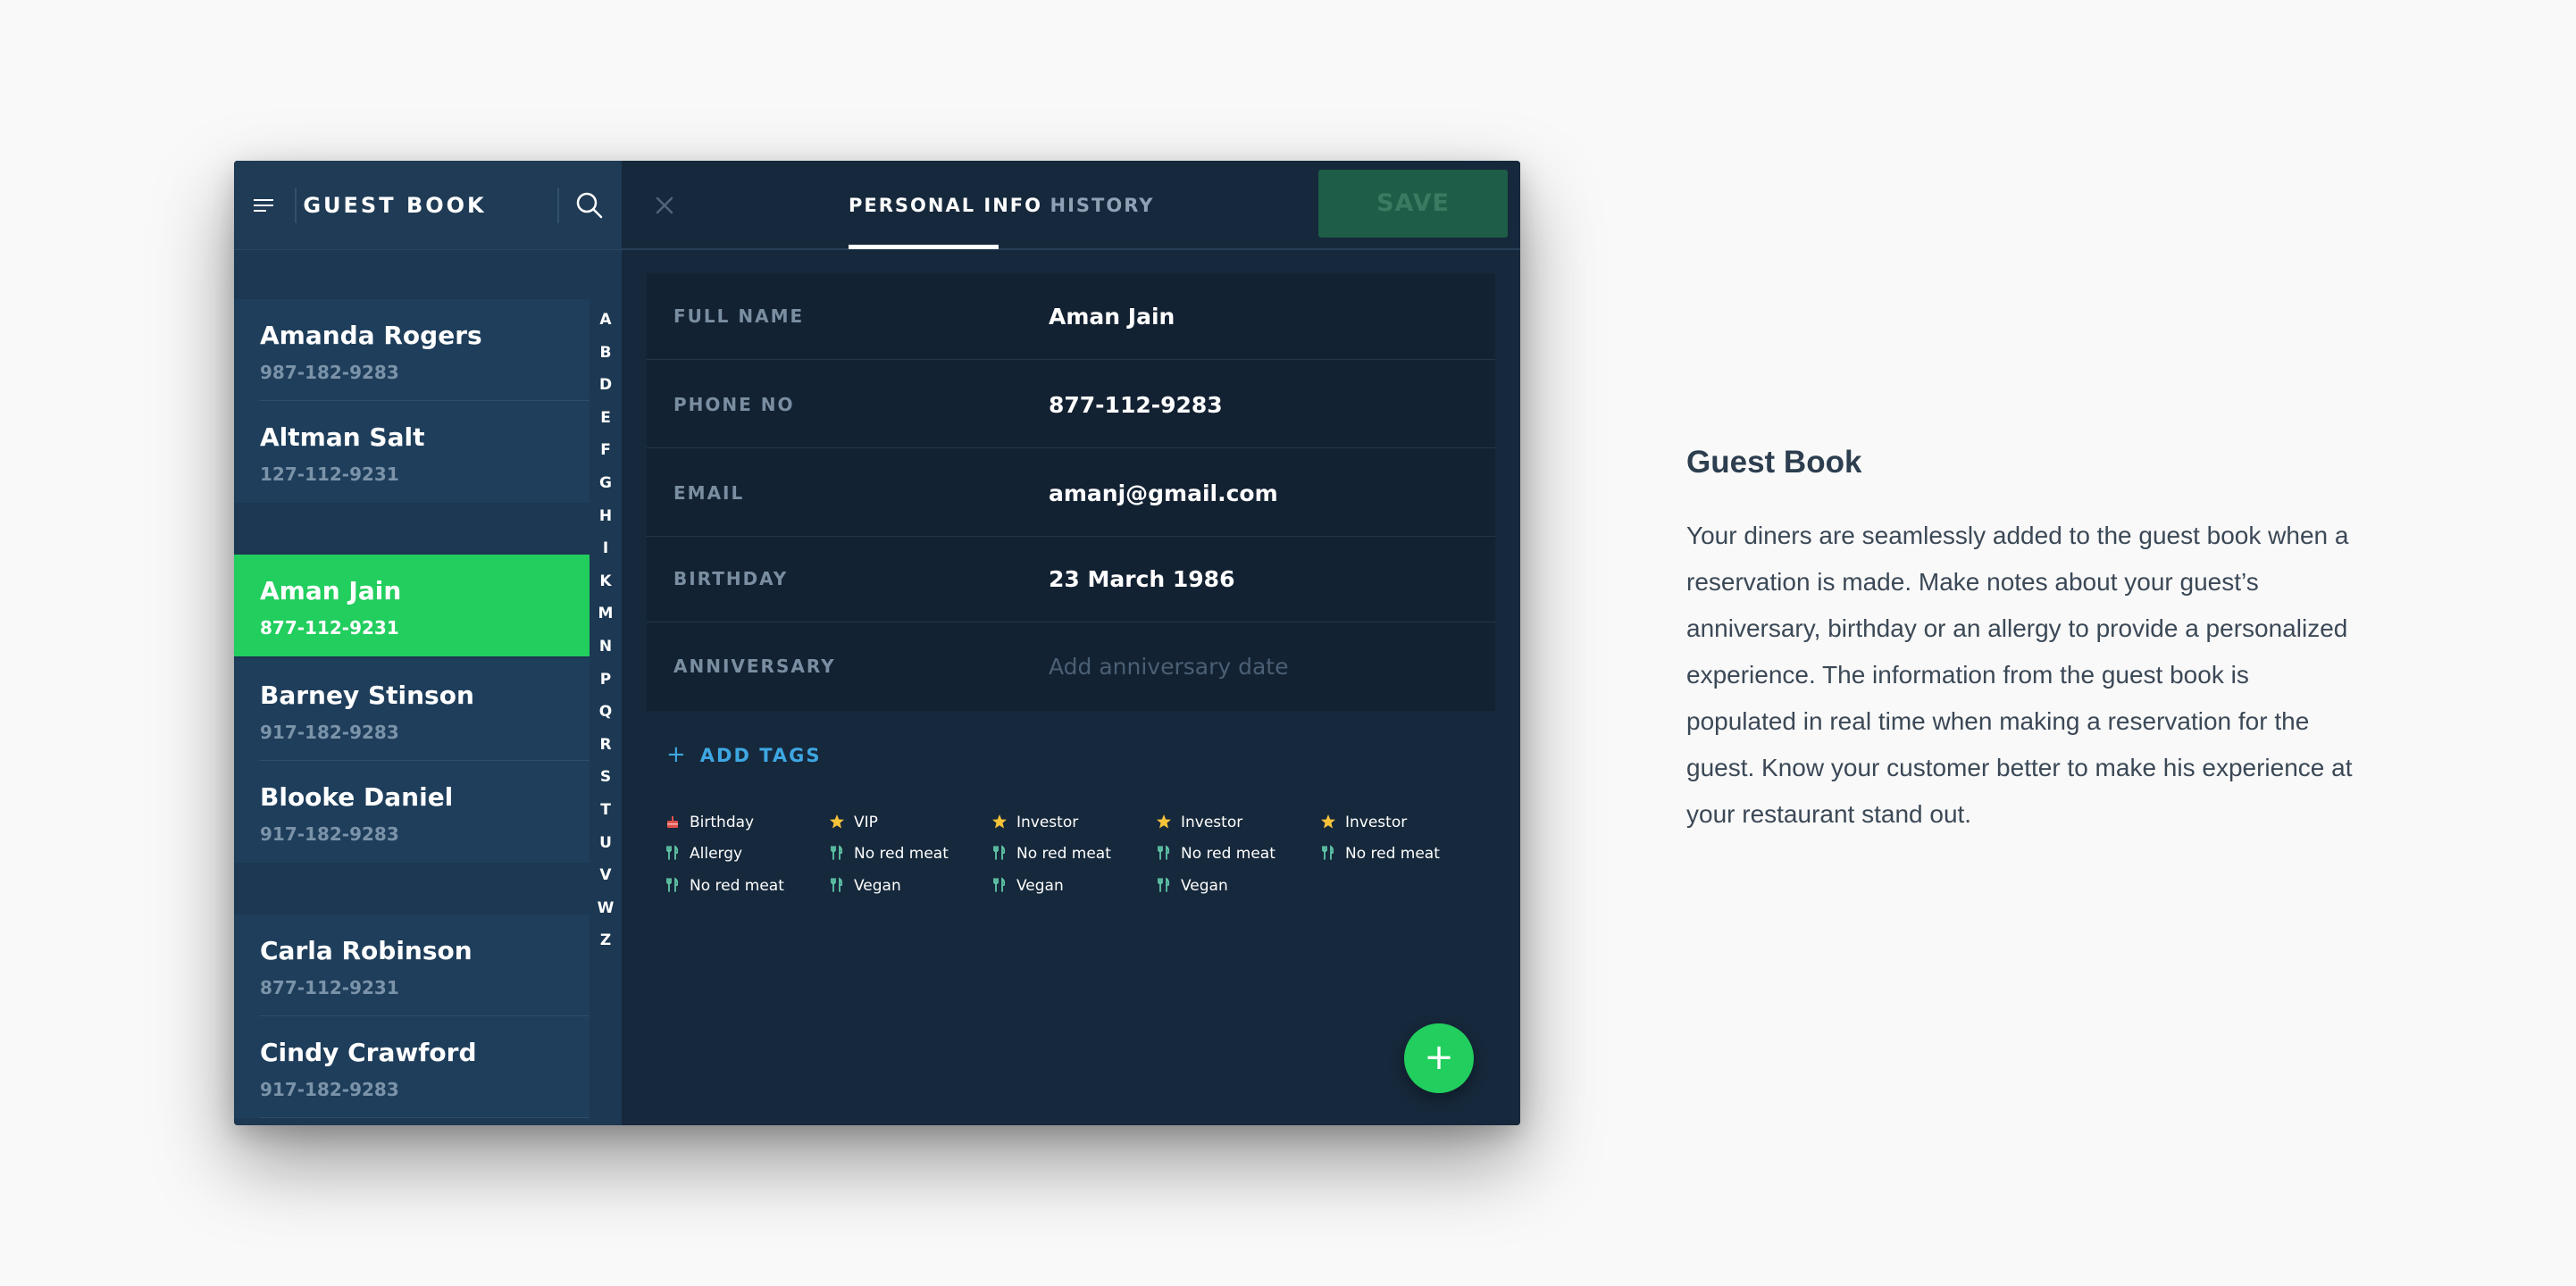  I want to click on detail-topbar: PERSONAL INFO HISTORY SAVE, so click(1071, 206).